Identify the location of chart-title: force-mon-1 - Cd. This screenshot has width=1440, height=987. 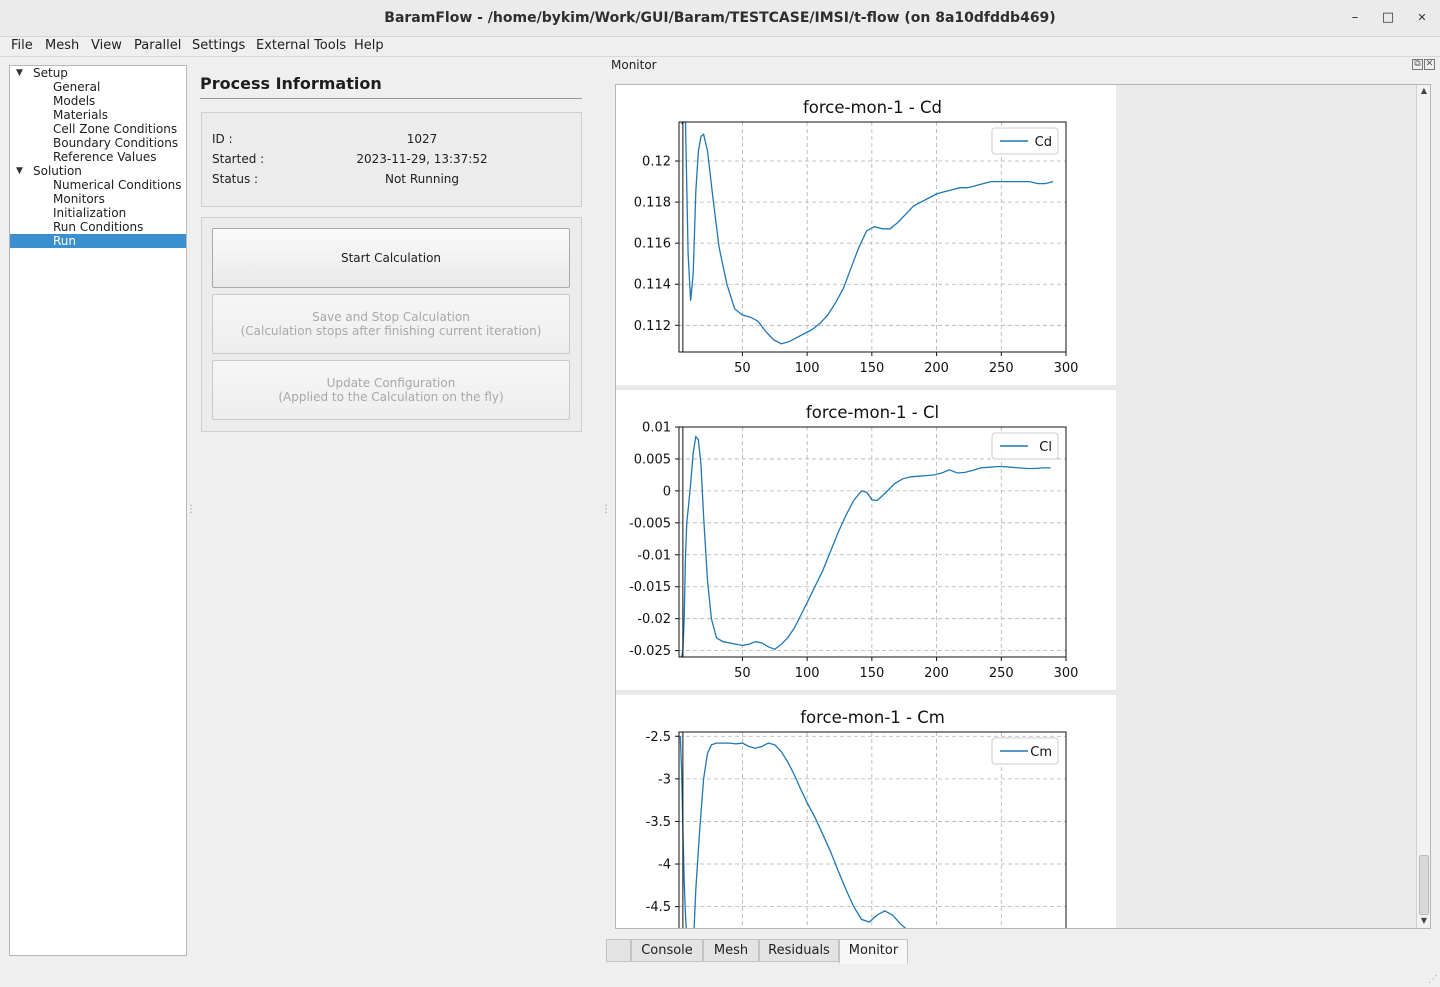
(872, 107).